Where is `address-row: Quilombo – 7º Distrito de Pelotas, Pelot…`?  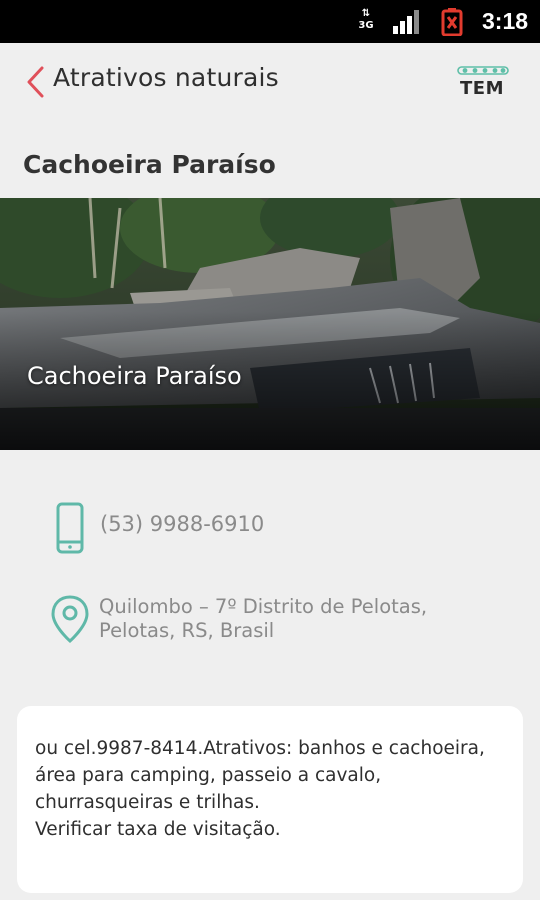
address-row: Quilombo – 7º Distrito de Pelotas, Pelot… is located at coordinates (270, 620).